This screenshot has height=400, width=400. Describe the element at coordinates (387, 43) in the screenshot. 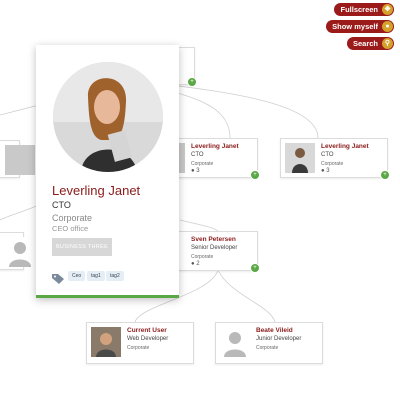

I see `search-icon: ⚲` at that location.